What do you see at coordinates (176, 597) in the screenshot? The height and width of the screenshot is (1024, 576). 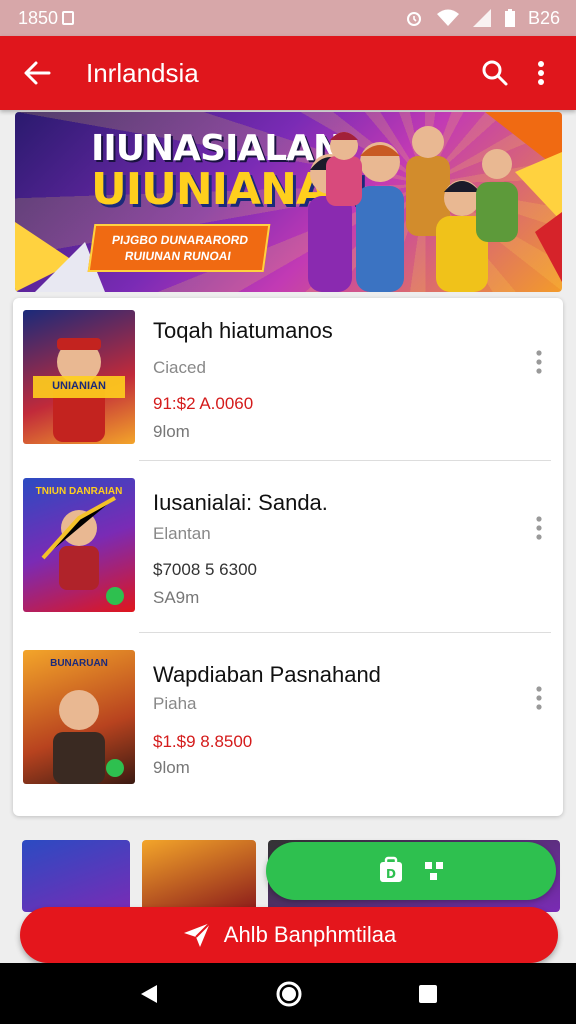 I see `item-size: SA9m` at bounding box center [176, 597].